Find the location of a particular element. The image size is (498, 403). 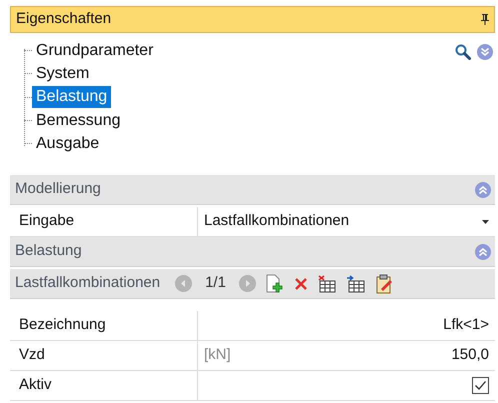

search-icon is located at coordinates (463, 52).